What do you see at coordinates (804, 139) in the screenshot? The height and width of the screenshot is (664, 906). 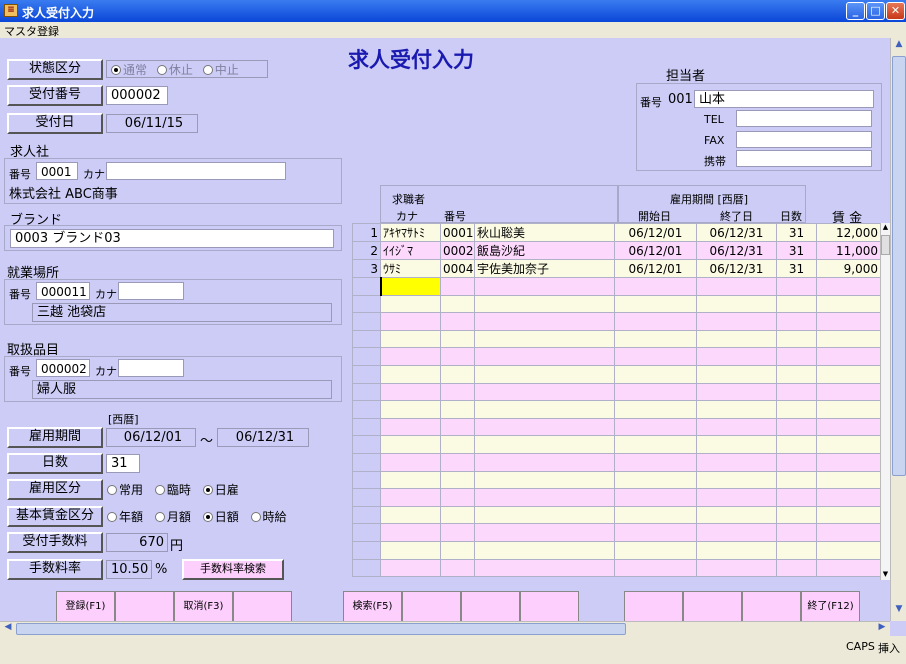 I see `staff-fax-field` at bounding box center [804, 139].